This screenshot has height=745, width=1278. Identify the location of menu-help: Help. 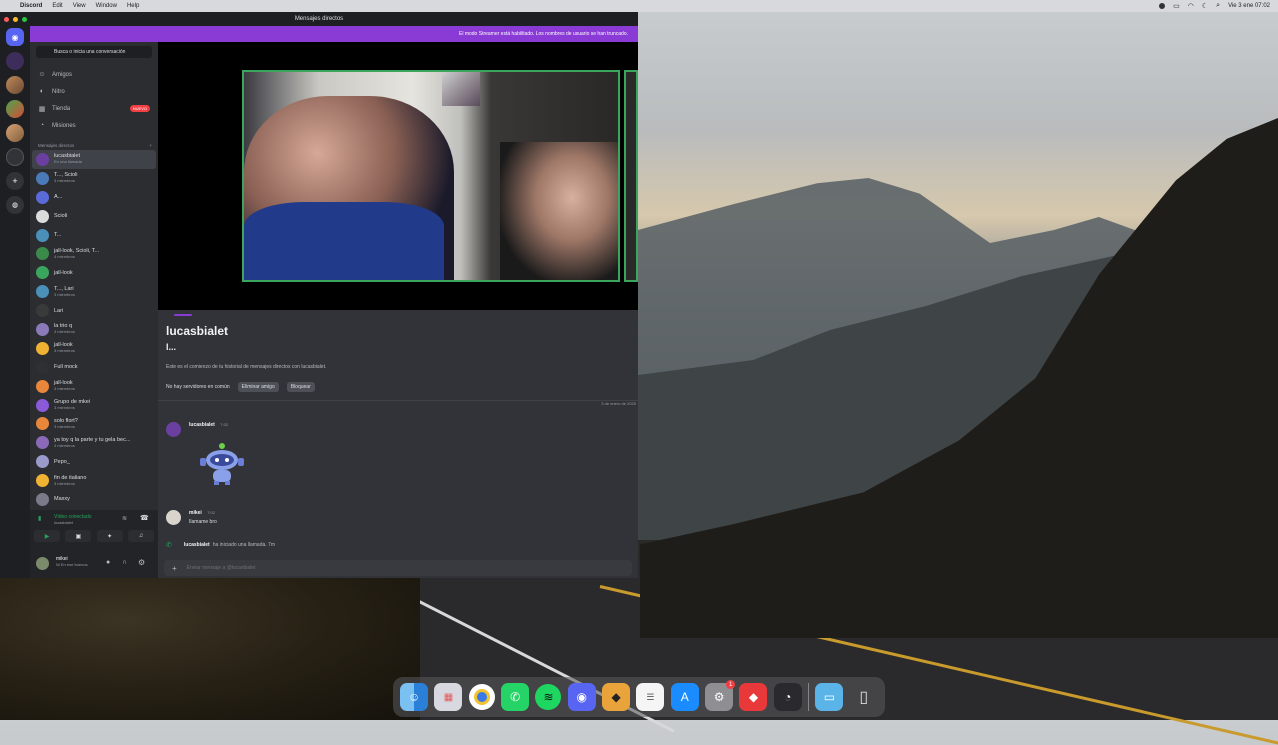
(133, 6).